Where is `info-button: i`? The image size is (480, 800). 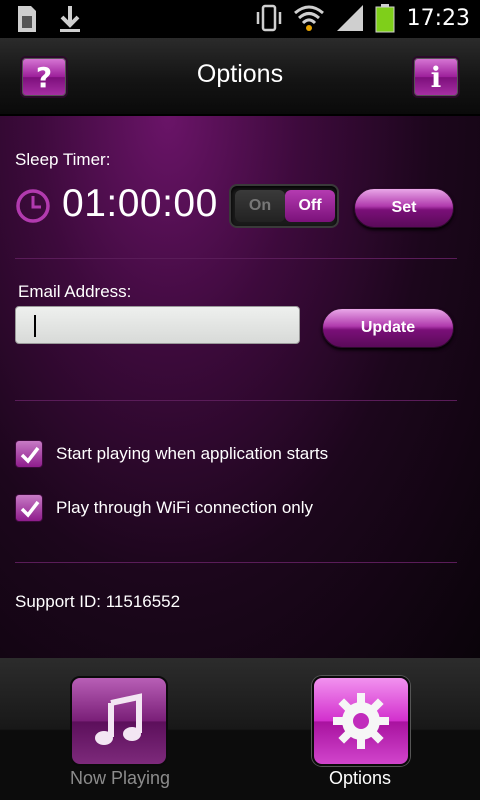 info-button: i is located at coordinates (436, 77).